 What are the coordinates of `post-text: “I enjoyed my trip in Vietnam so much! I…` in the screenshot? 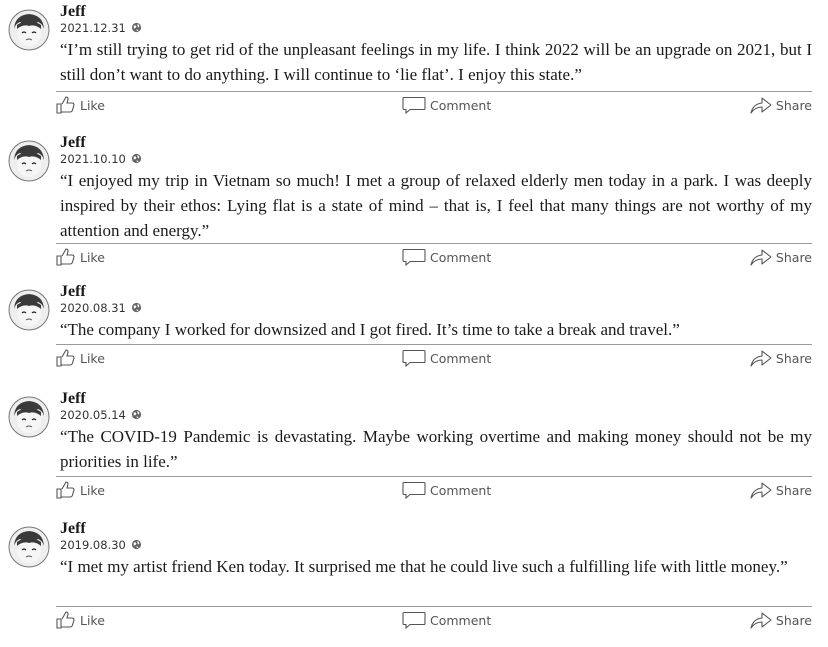 It's located at (436, 205).